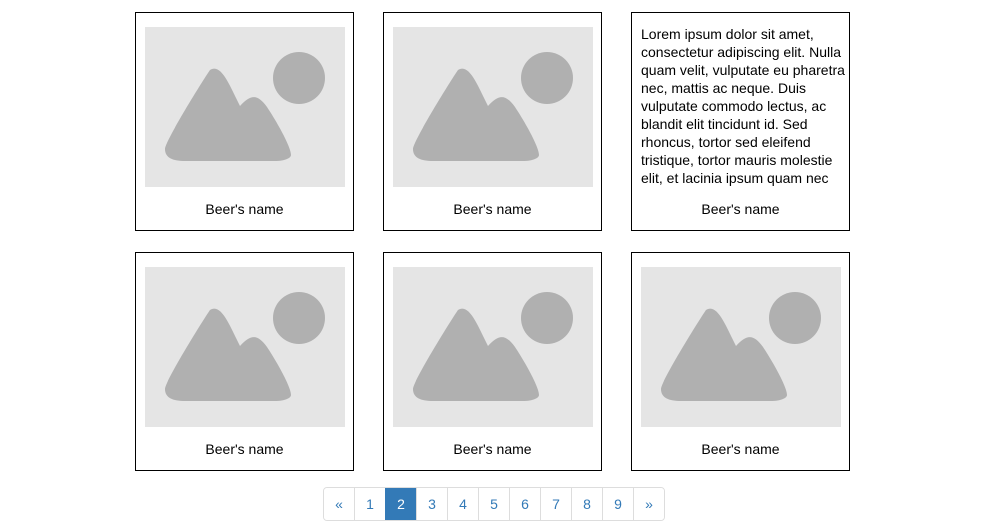 This screenshot has height=531, width=992. I want to click on page-link-1: 1, so click(369, 504).